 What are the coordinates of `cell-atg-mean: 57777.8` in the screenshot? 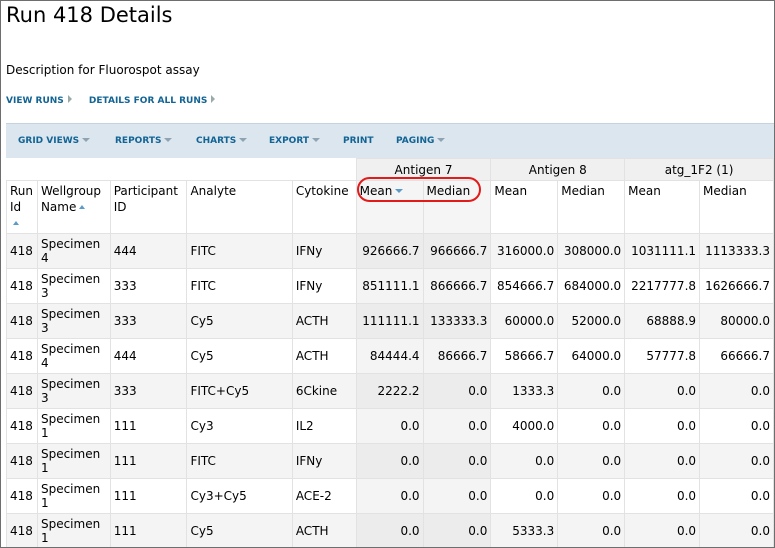 It's located at (662, 356).